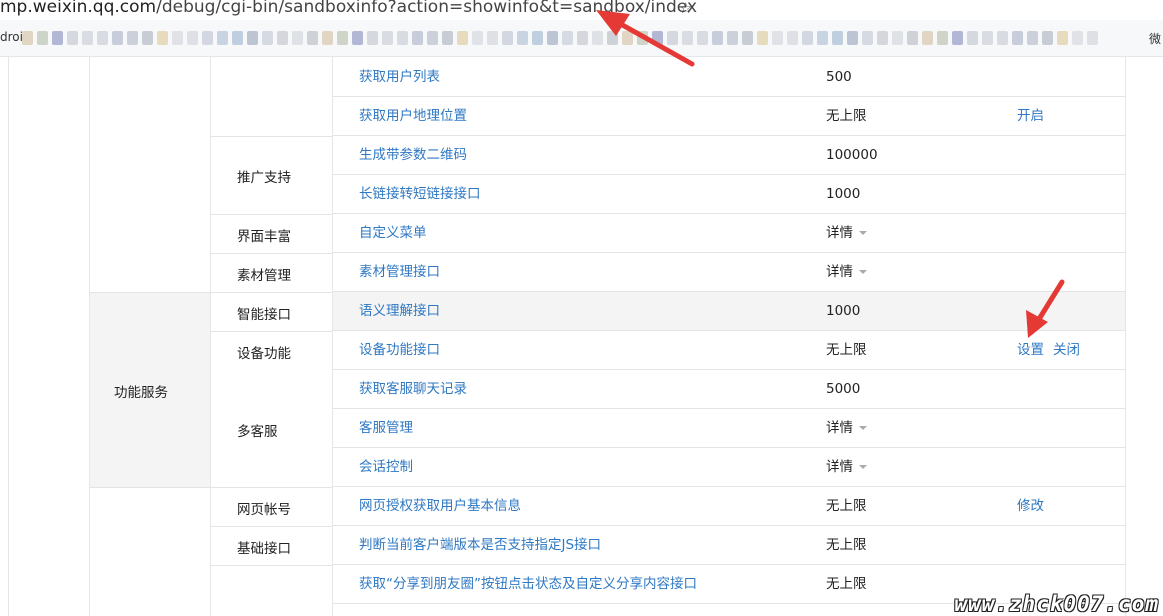  Describe the element at coordinates (399, 272) in the screenshot. I see `api-name-link: 素材管理接口` at that location.